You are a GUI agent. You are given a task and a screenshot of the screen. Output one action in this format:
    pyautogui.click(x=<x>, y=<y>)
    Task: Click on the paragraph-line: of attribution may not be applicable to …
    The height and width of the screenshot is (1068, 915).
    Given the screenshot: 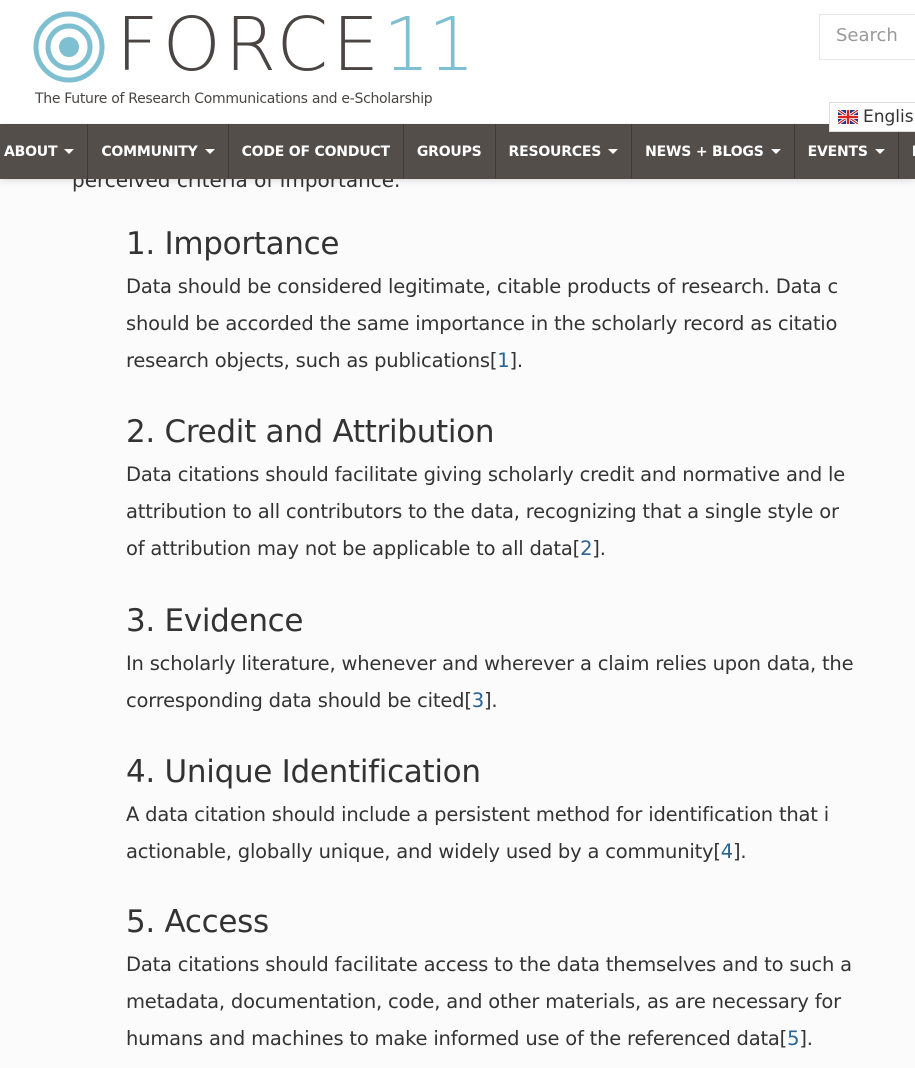 What is the action you would take?
    pyautogui.click(x=349, y=548)
    